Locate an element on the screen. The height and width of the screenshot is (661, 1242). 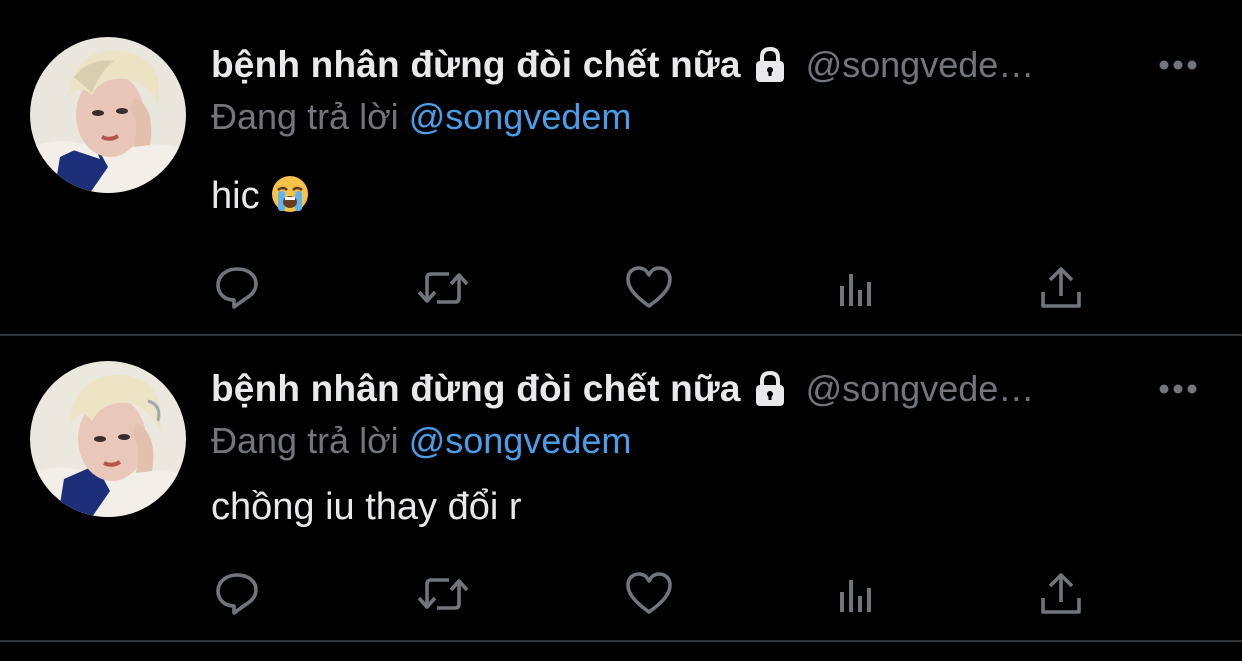
tweet-text-content: hic is located at coordinates (235, 196).